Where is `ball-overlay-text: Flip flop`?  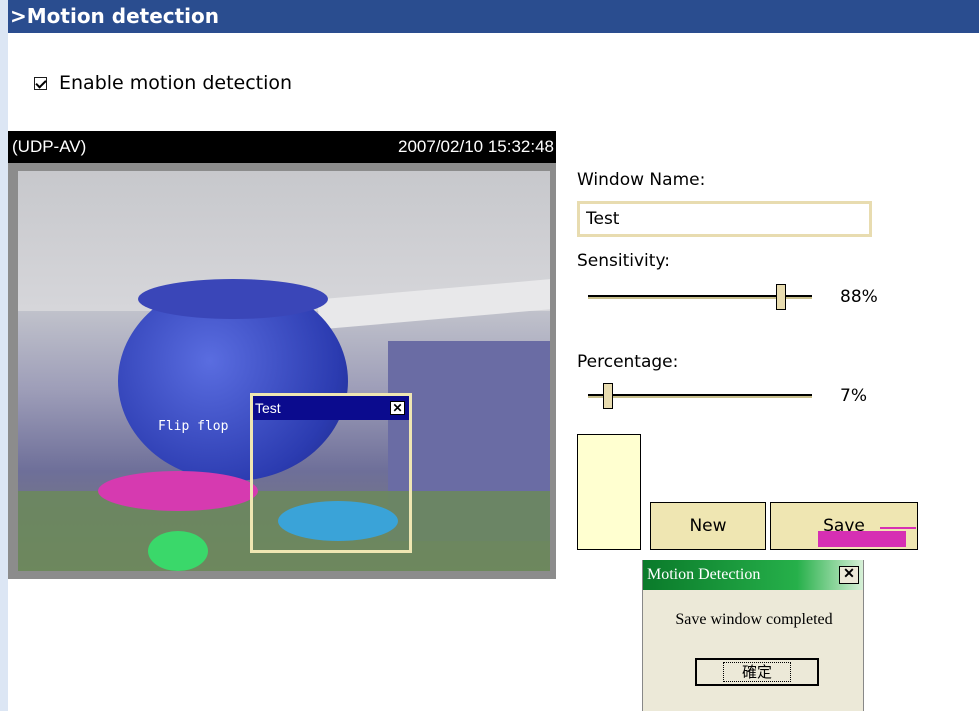
ball-overlay-text: Flip flop is located at coordinates (193, 426).